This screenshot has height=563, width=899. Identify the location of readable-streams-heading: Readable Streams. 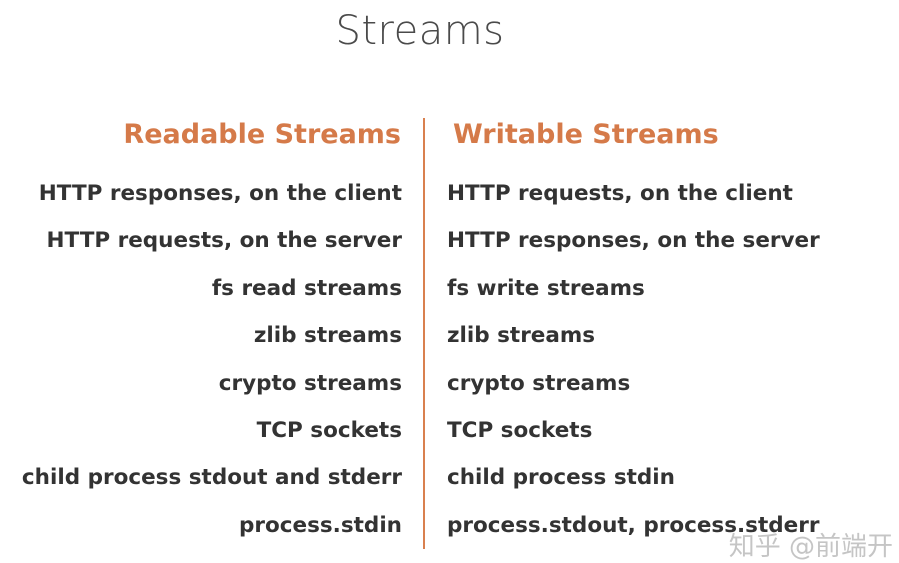
(262, 134).